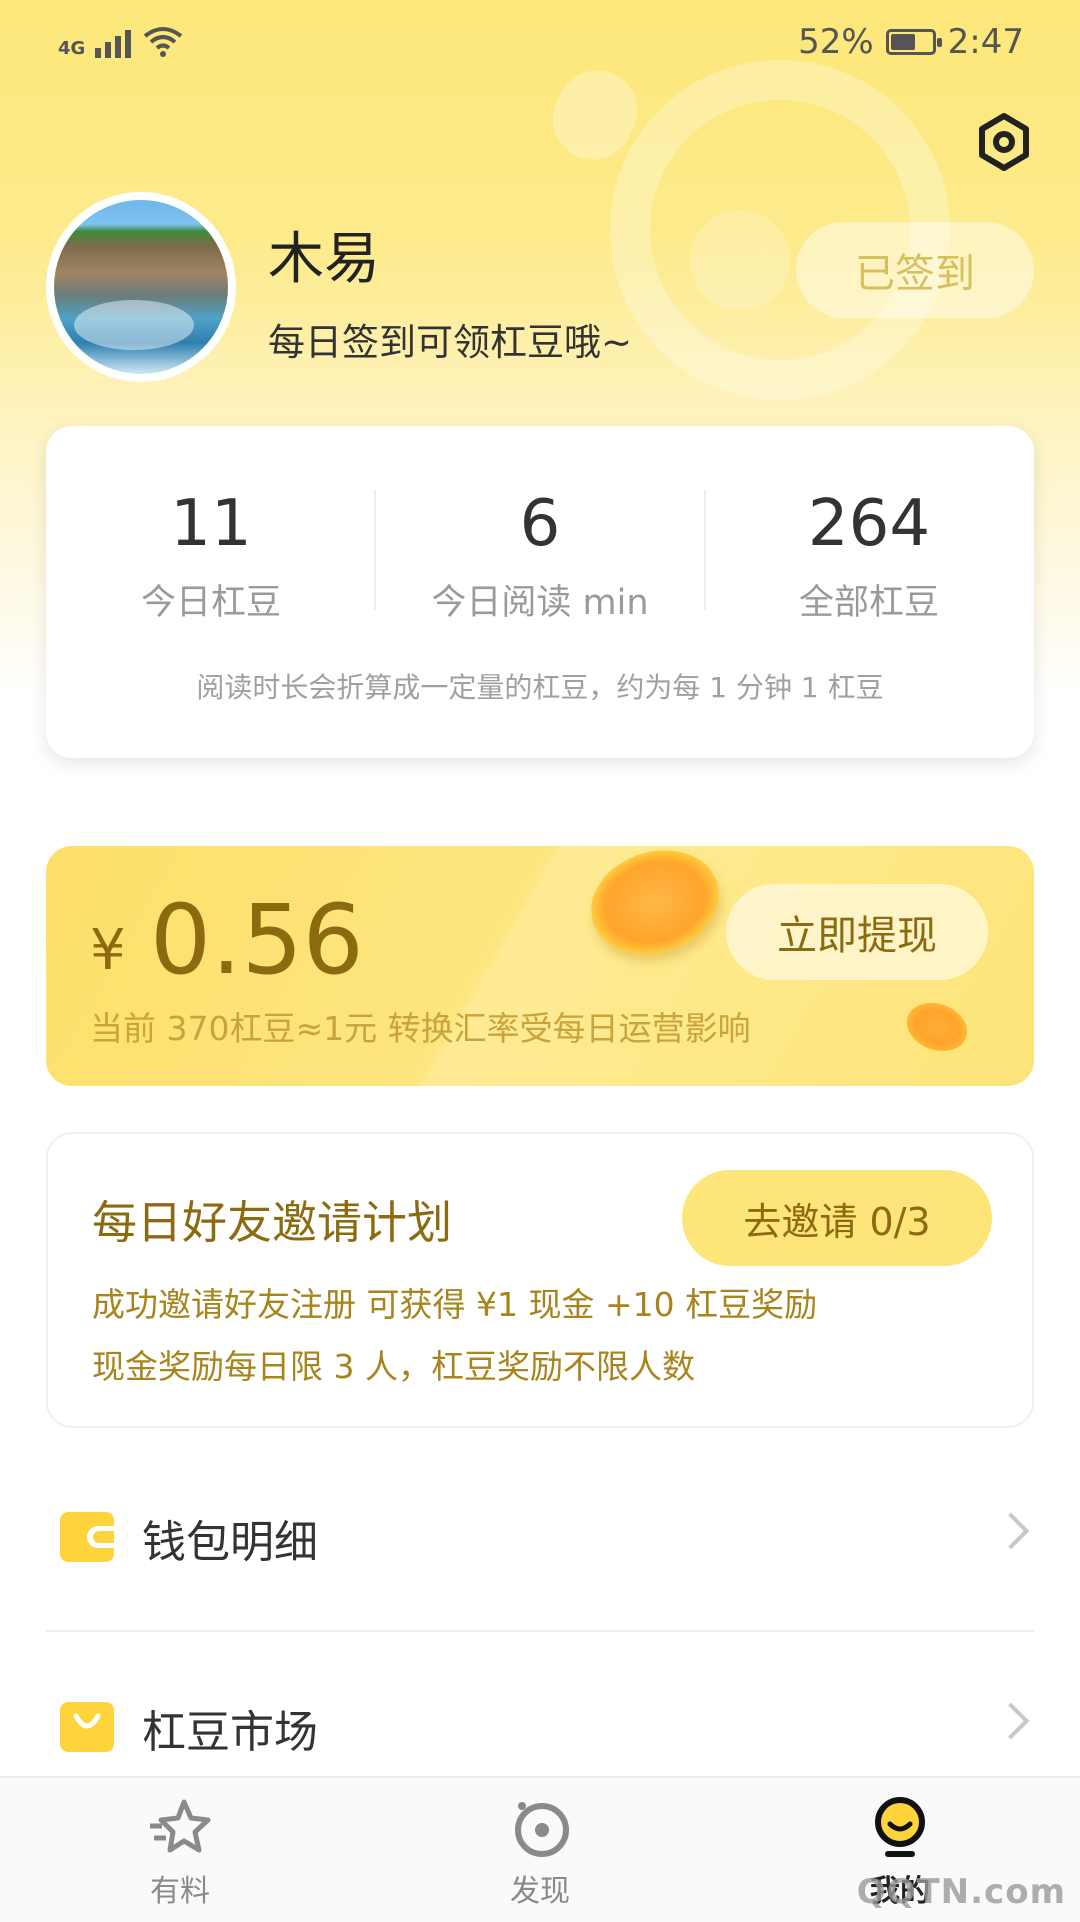 The height and width of the screenshot is (1922, 1080). Describe the element at coordinates (450, 342) in the screenshot. I see `checkin-hint: 每日签到可领杠豆哦~` at that location.